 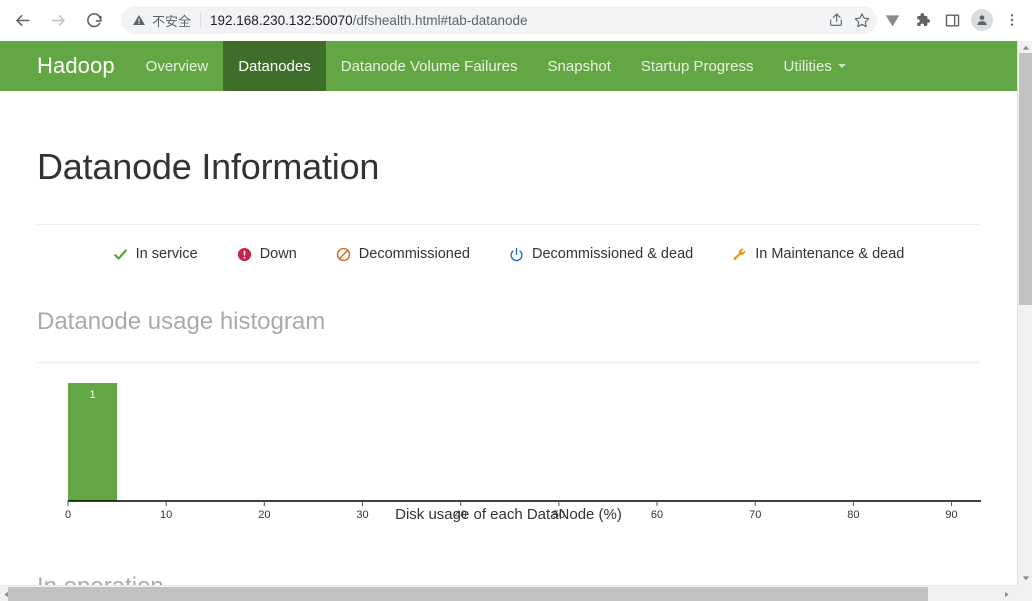 What do you see at coordinates (1025, 578) in the screenshot?
I see `scroll-down-arrow-icon` at bounding box center [1025, 578].